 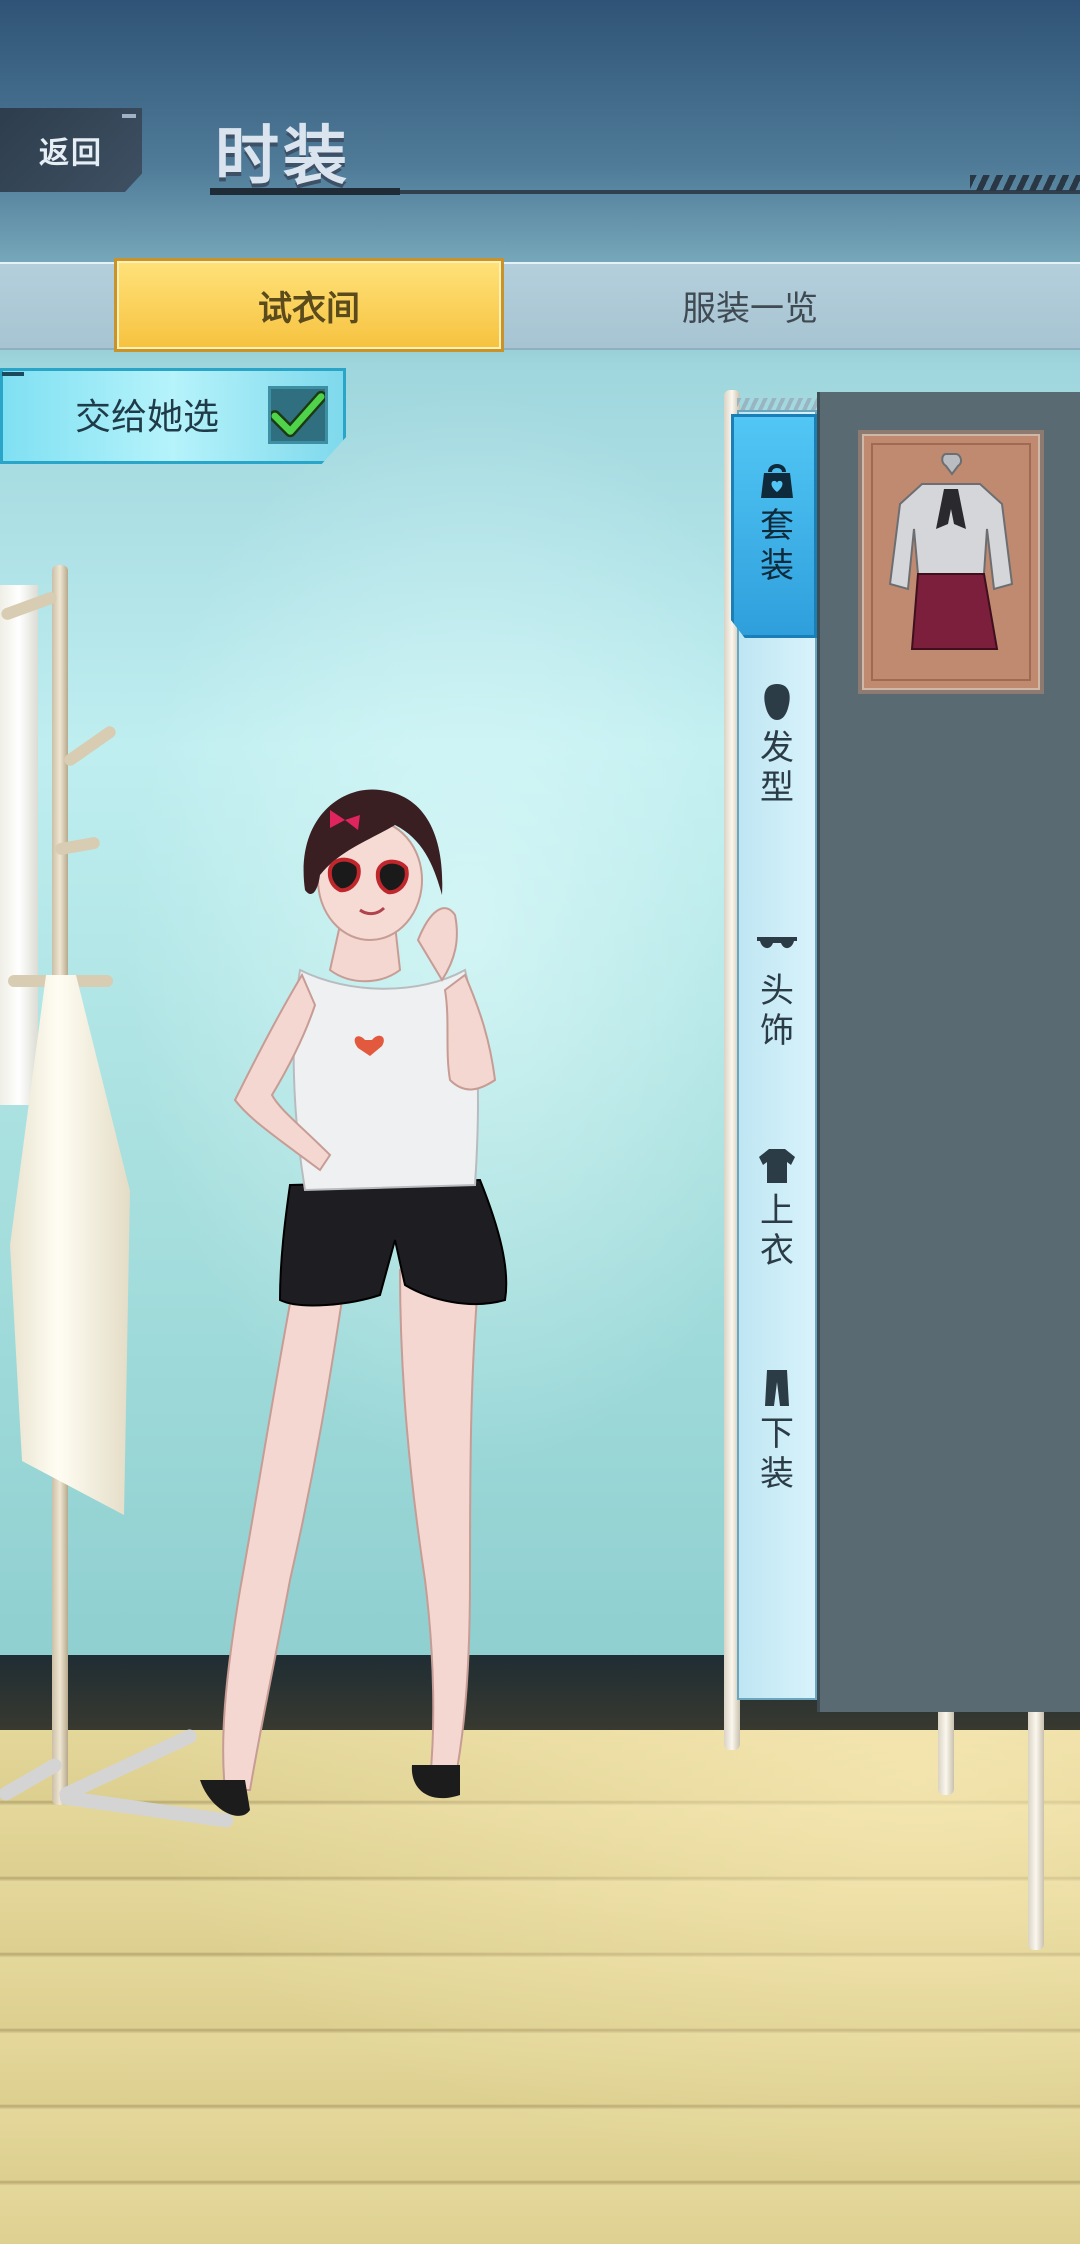 I want to click on let-her-choose-label: 交给她选, so click(x=147, y=417).